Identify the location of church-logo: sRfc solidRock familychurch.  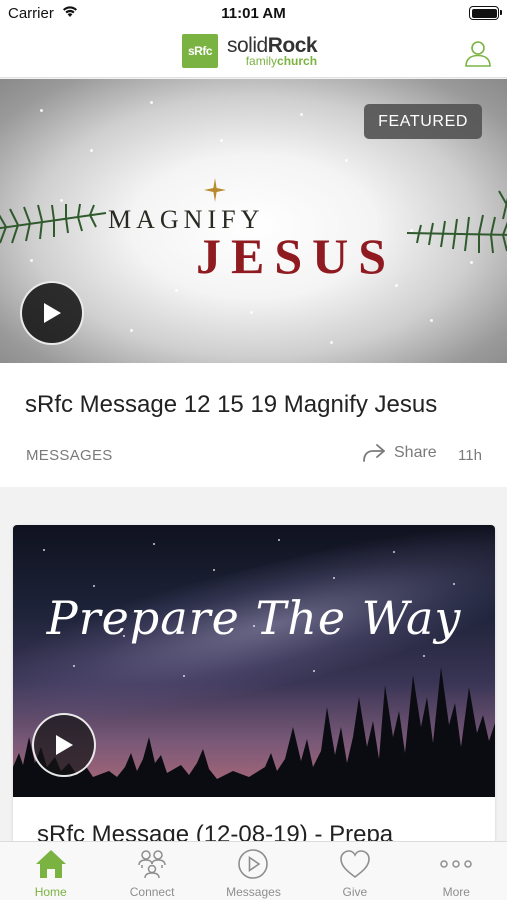
(250, 51).